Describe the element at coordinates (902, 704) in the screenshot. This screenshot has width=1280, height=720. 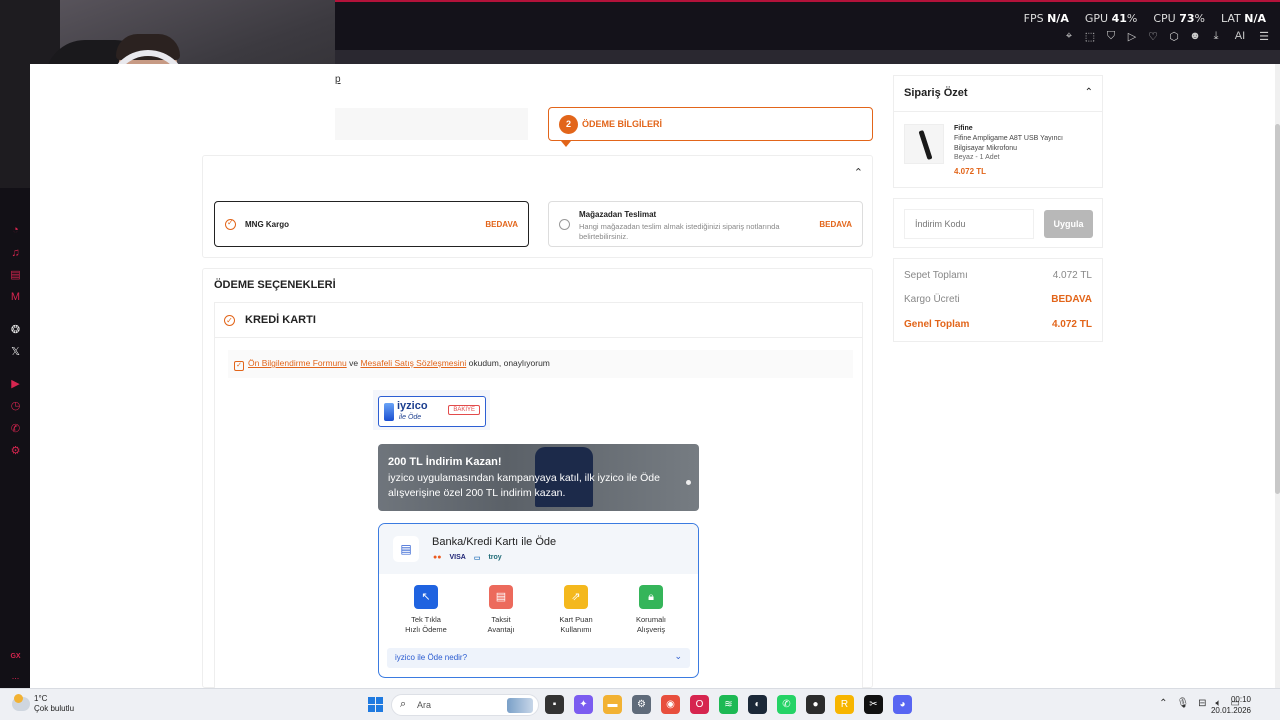
I see `discord-icon: ◕` at that location.